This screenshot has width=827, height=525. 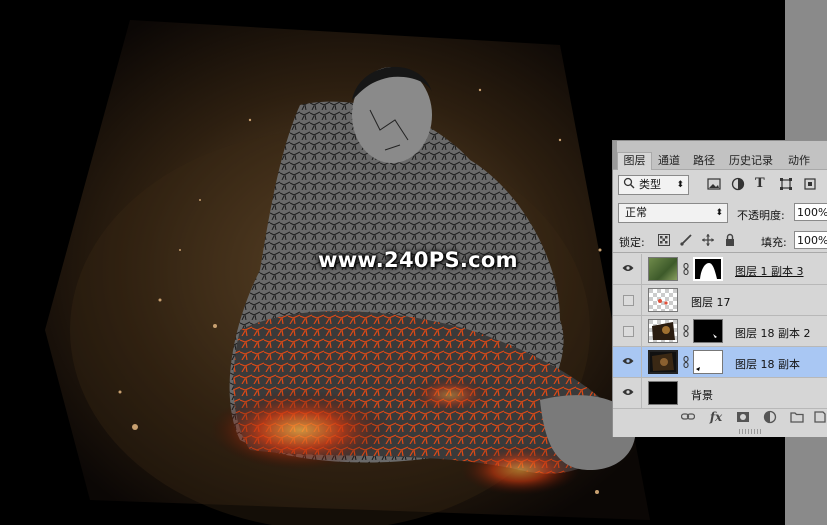 What do you see at coordinates (714, 184) in the screenshot?
I see `image-filter-icon` at bounding box center [714, 184].